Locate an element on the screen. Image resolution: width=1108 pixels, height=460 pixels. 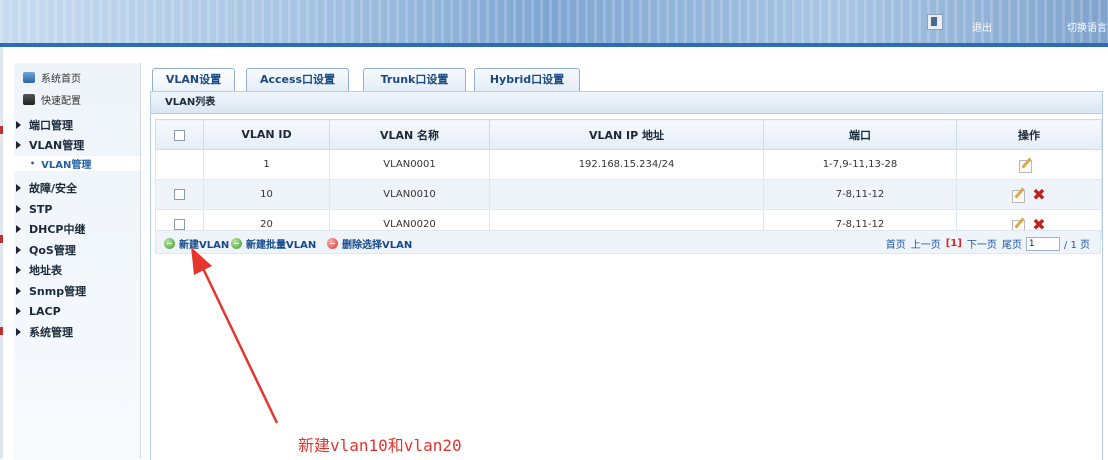
column-header: 端口 is located at coordinates (860, 134).